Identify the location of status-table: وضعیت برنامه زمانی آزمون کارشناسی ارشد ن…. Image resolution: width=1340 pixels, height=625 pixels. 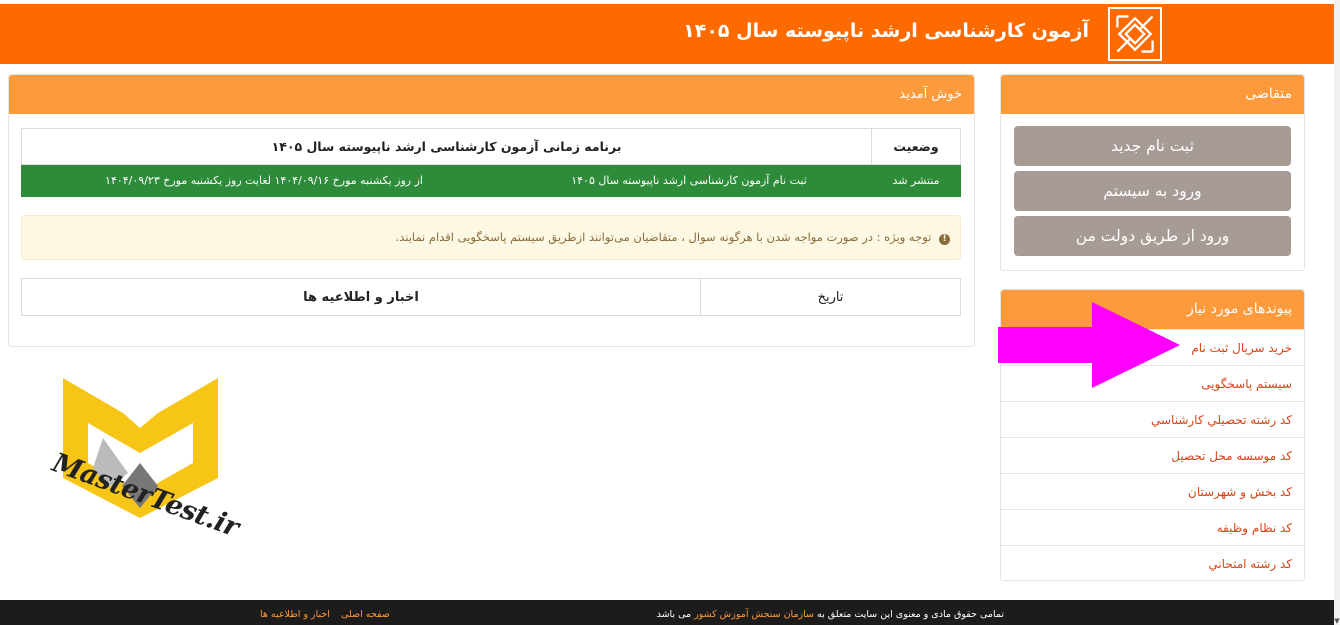
(491, 162).